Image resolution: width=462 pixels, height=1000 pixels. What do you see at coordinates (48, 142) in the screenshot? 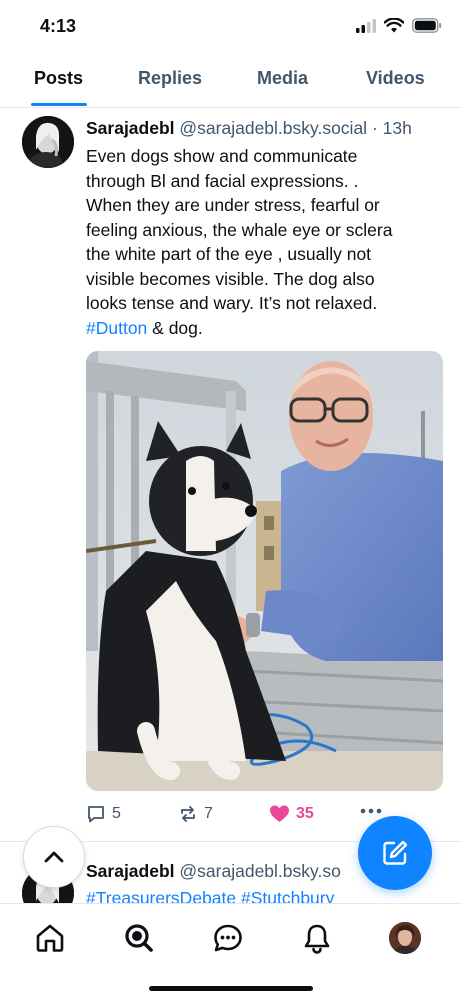
I see `author-avatar` at bounding box center [48, 142].